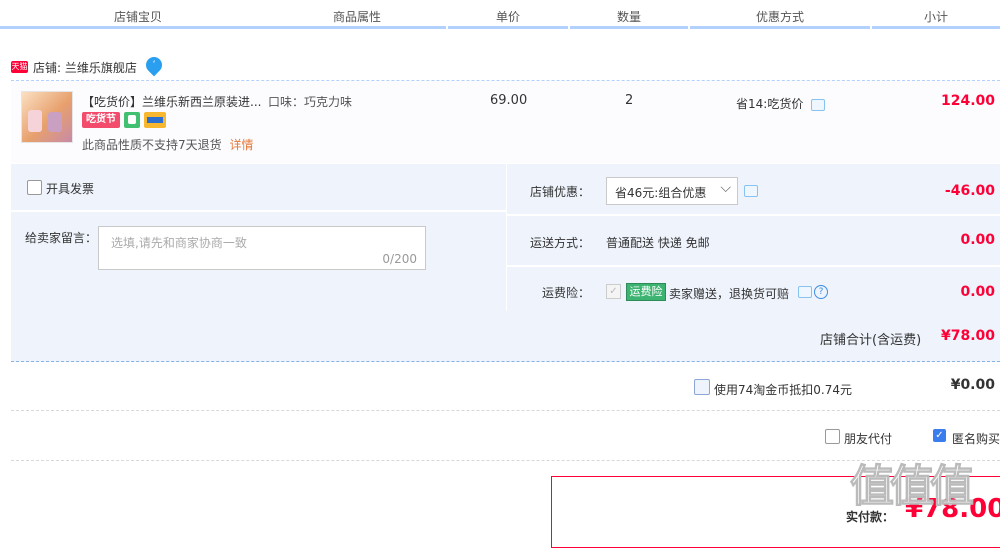 The height and width of the screenshot is (548, 1000). What do you see at coordinates (969, 191) in the screenshot?
I see `shop-discount-amount: -46.00` at bounding box center [969, 191].